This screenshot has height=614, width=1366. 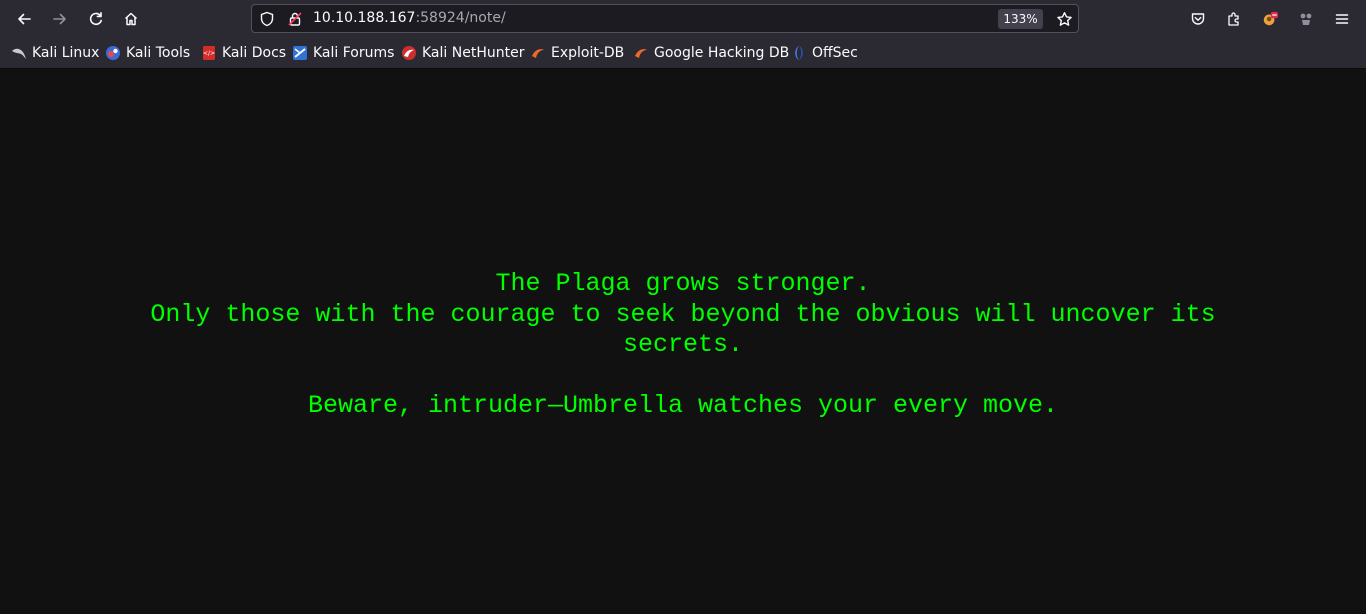 I want to click on bookmark-label: Kali Docs, so click(x=254, y=53).